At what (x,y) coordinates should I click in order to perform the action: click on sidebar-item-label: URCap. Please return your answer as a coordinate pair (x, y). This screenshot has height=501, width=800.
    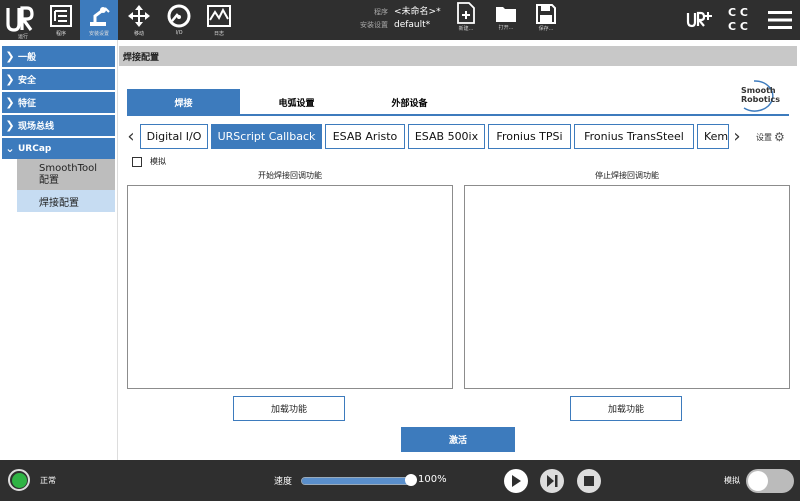
    Looking at the image, I should click on (35, 148).